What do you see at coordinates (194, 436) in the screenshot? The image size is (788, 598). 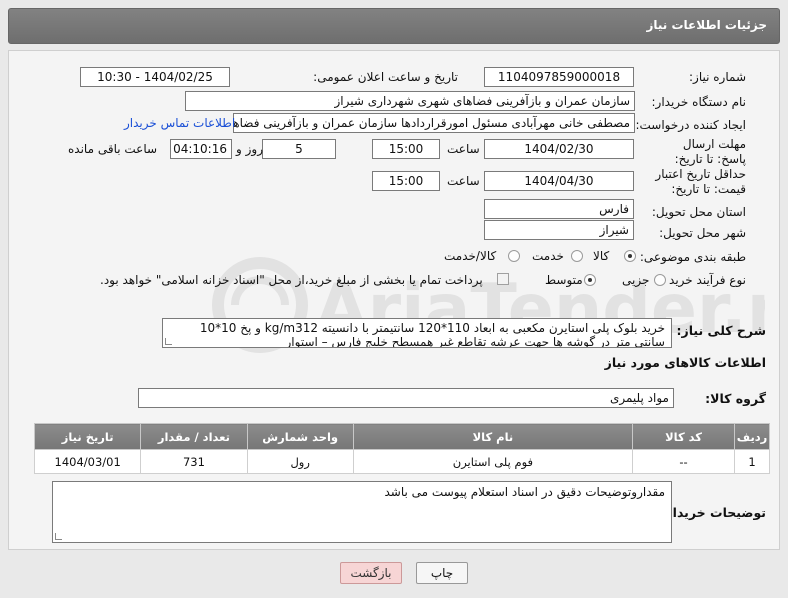 I see `column-header-quantity: تعداد / مقدار` at bounding box center [194, 436].